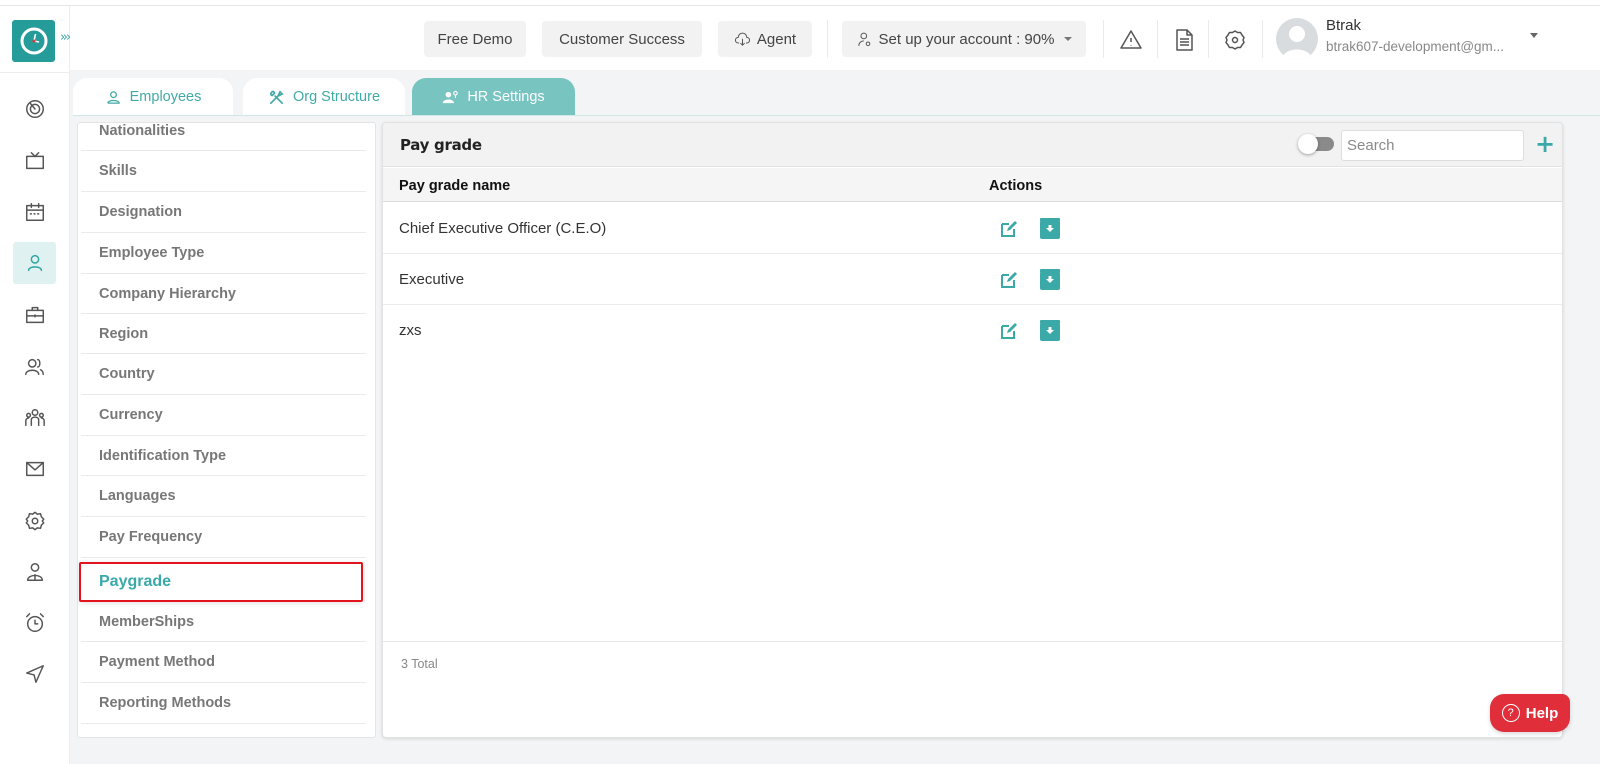  What do you see at coordinates (223, 137) in the screenshot?
I see `menu-item-nationalities: Nationalities` at bounding box center [223, 137].